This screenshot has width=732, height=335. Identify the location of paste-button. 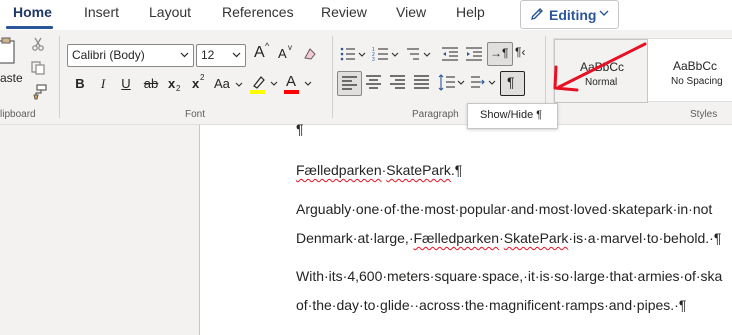
(9, 50).